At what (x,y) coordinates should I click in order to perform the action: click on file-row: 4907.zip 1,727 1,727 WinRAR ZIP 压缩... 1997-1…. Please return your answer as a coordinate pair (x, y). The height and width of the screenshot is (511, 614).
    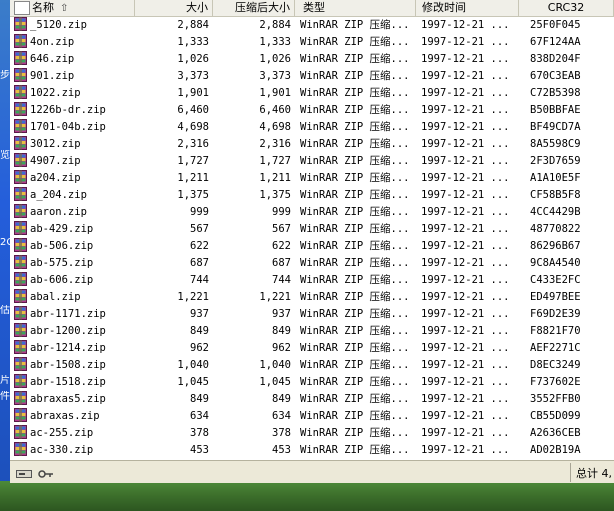
    Looking at the image, I should click on (312, 161).